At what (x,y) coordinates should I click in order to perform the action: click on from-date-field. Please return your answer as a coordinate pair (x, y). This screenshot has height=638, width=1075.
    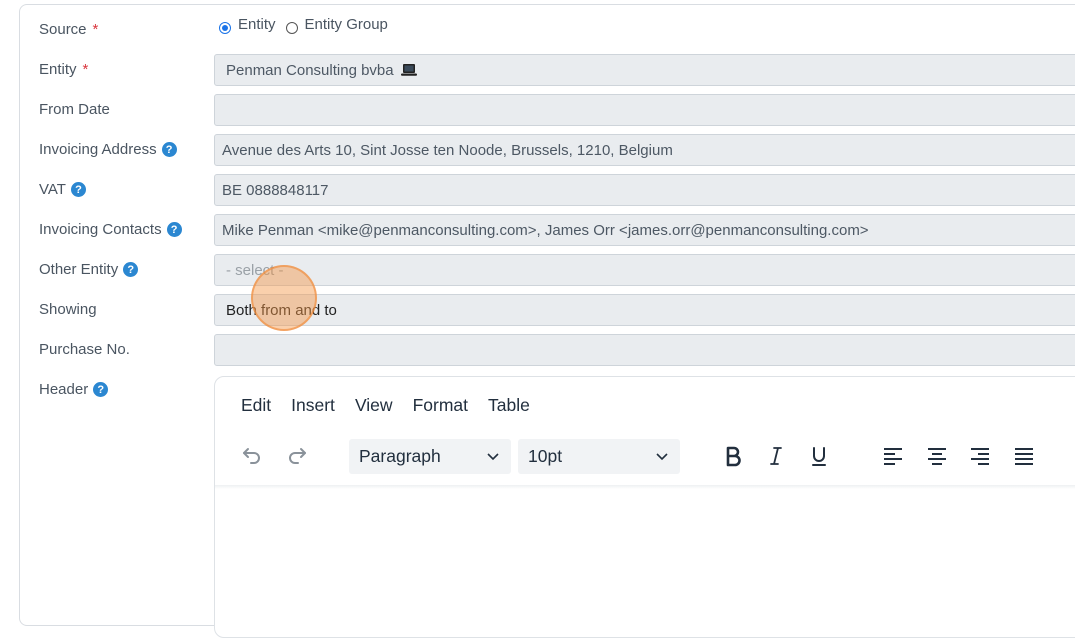
    Looking at the image, I should click on (644, 110).